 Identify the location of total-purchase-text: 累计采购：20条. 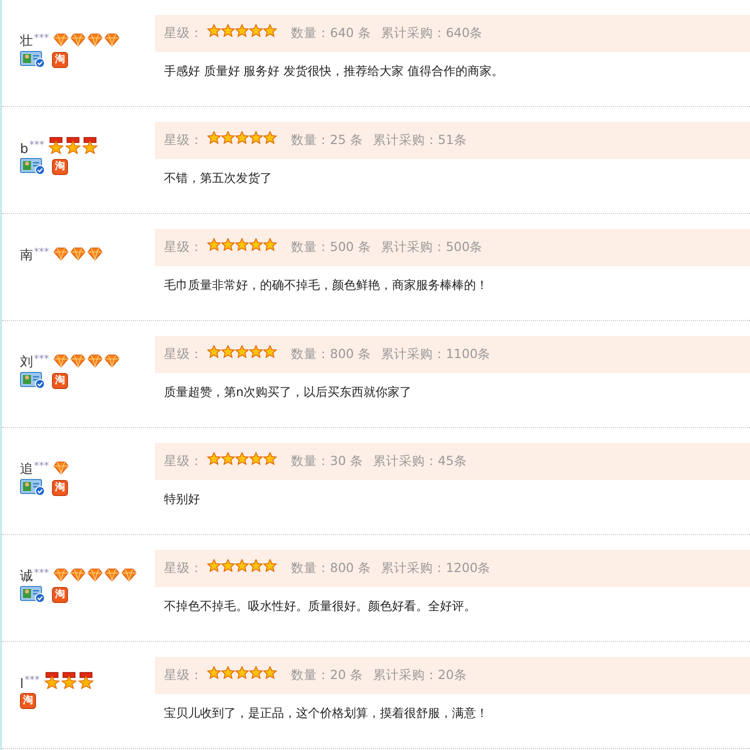
(419, 675).